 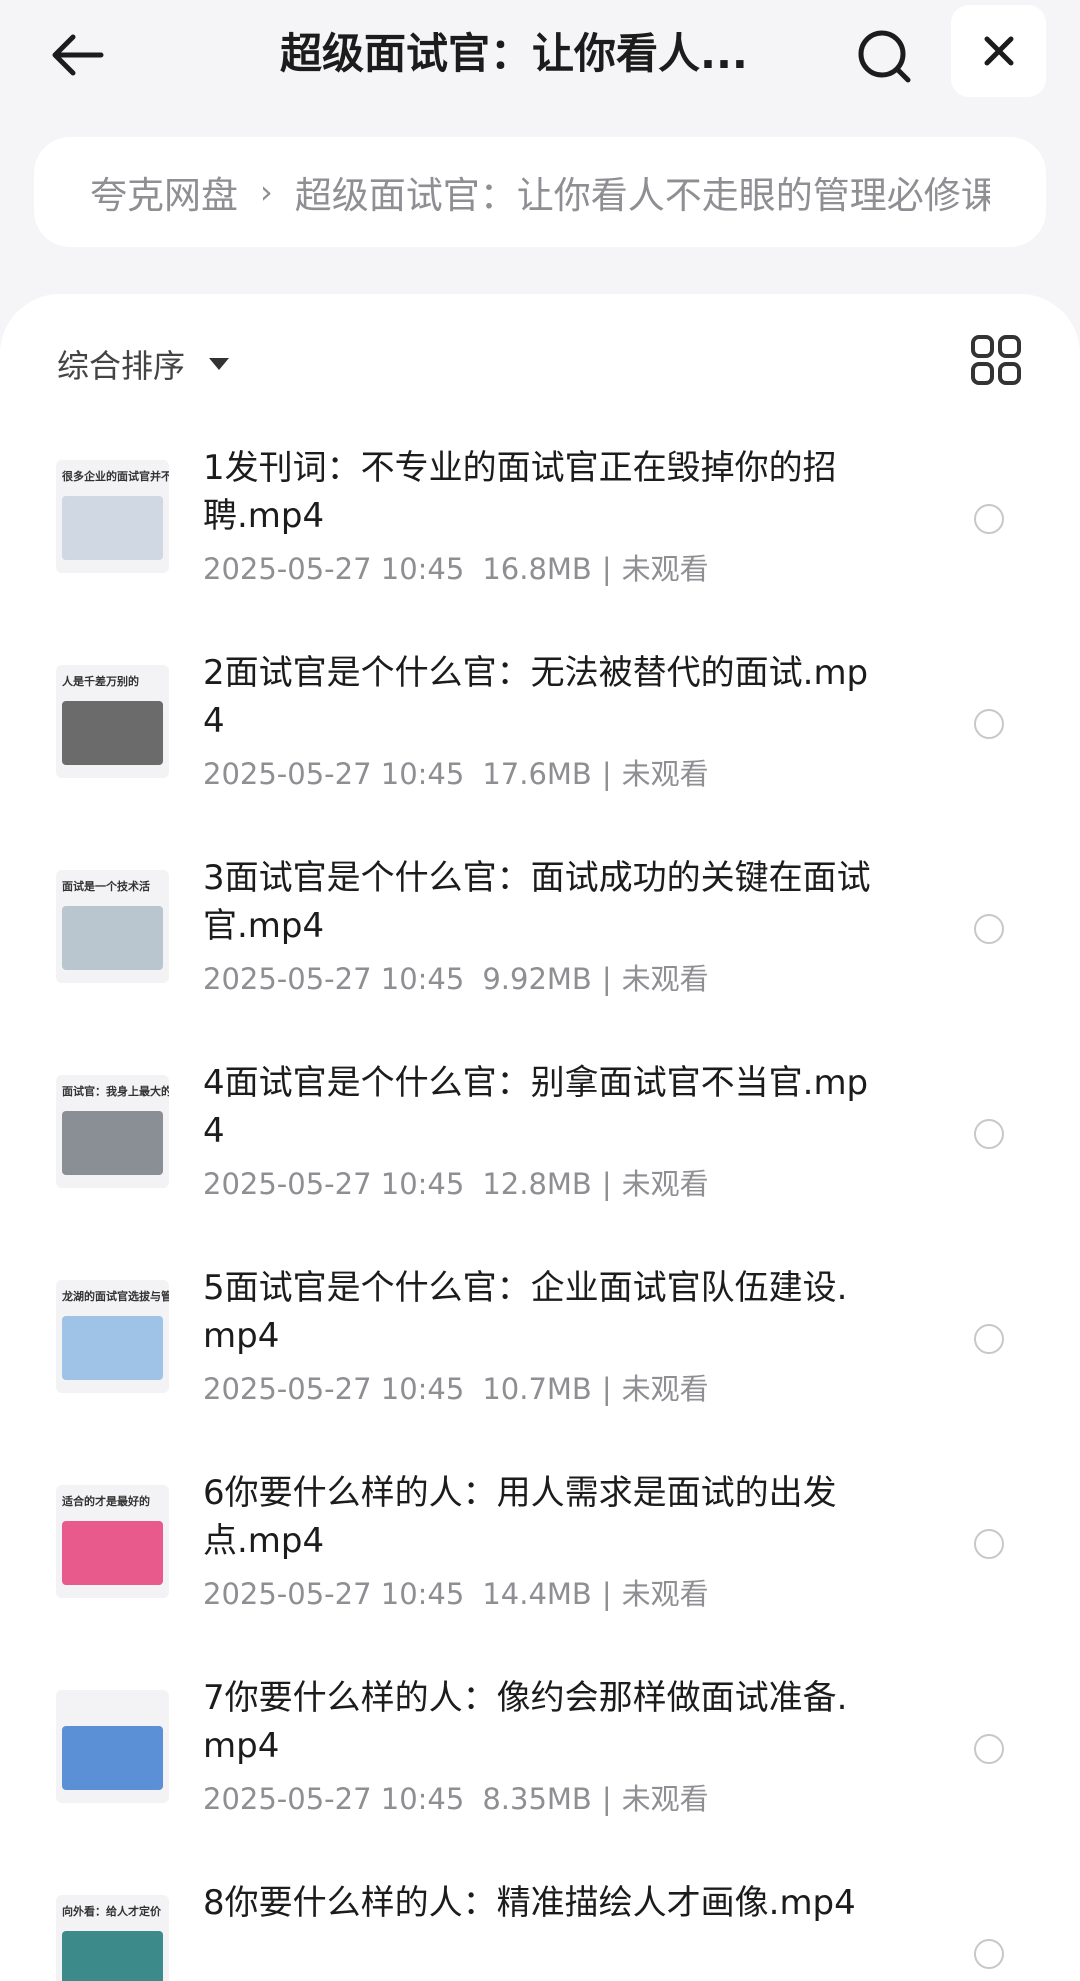 What do you see at coordinates (106, 1501) in the screenshot?
I see `thumbnail-caption: 适合的才是最好的` at bounding box center [106, 1501].